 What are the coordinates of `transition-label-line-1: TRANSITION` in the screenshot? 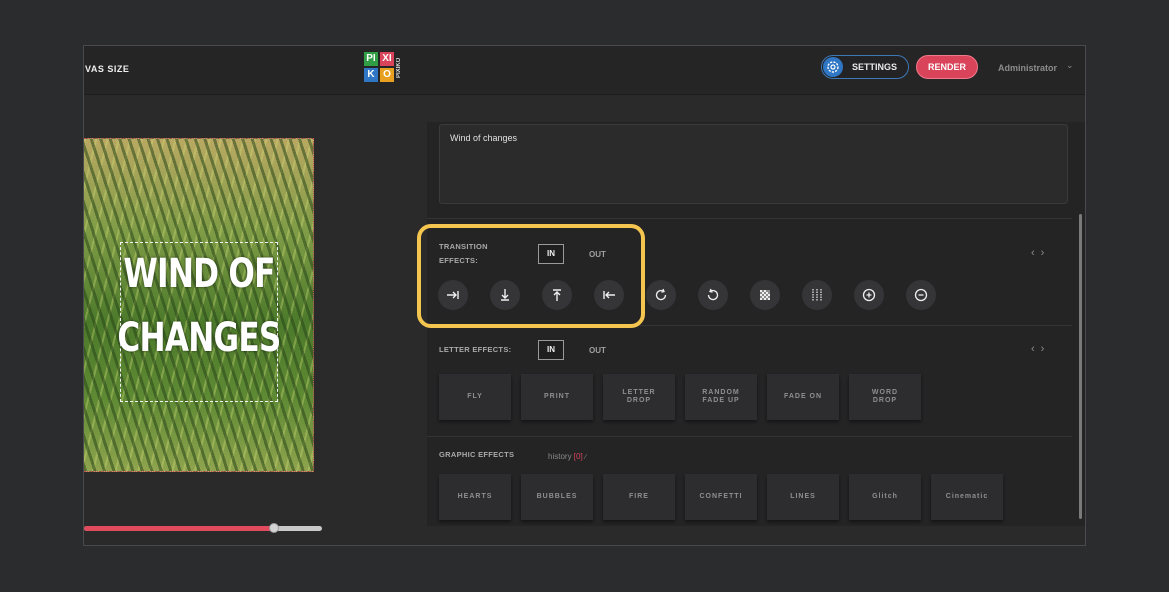 It's located at (463, 246).